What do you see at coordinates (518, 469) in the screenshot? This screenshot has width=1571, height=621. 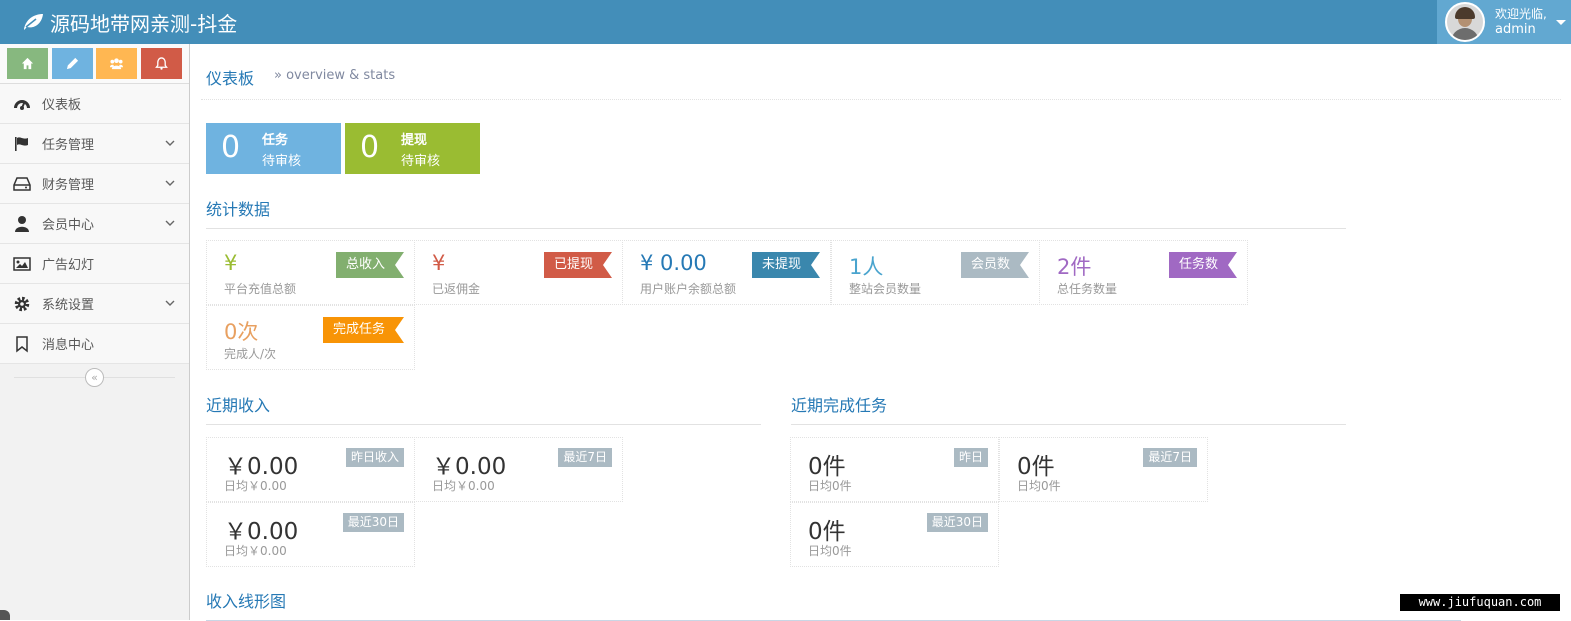 I see `income-7days: ￥0.00 日均￥0.00 最近7日` at bounding box center [518, 469].